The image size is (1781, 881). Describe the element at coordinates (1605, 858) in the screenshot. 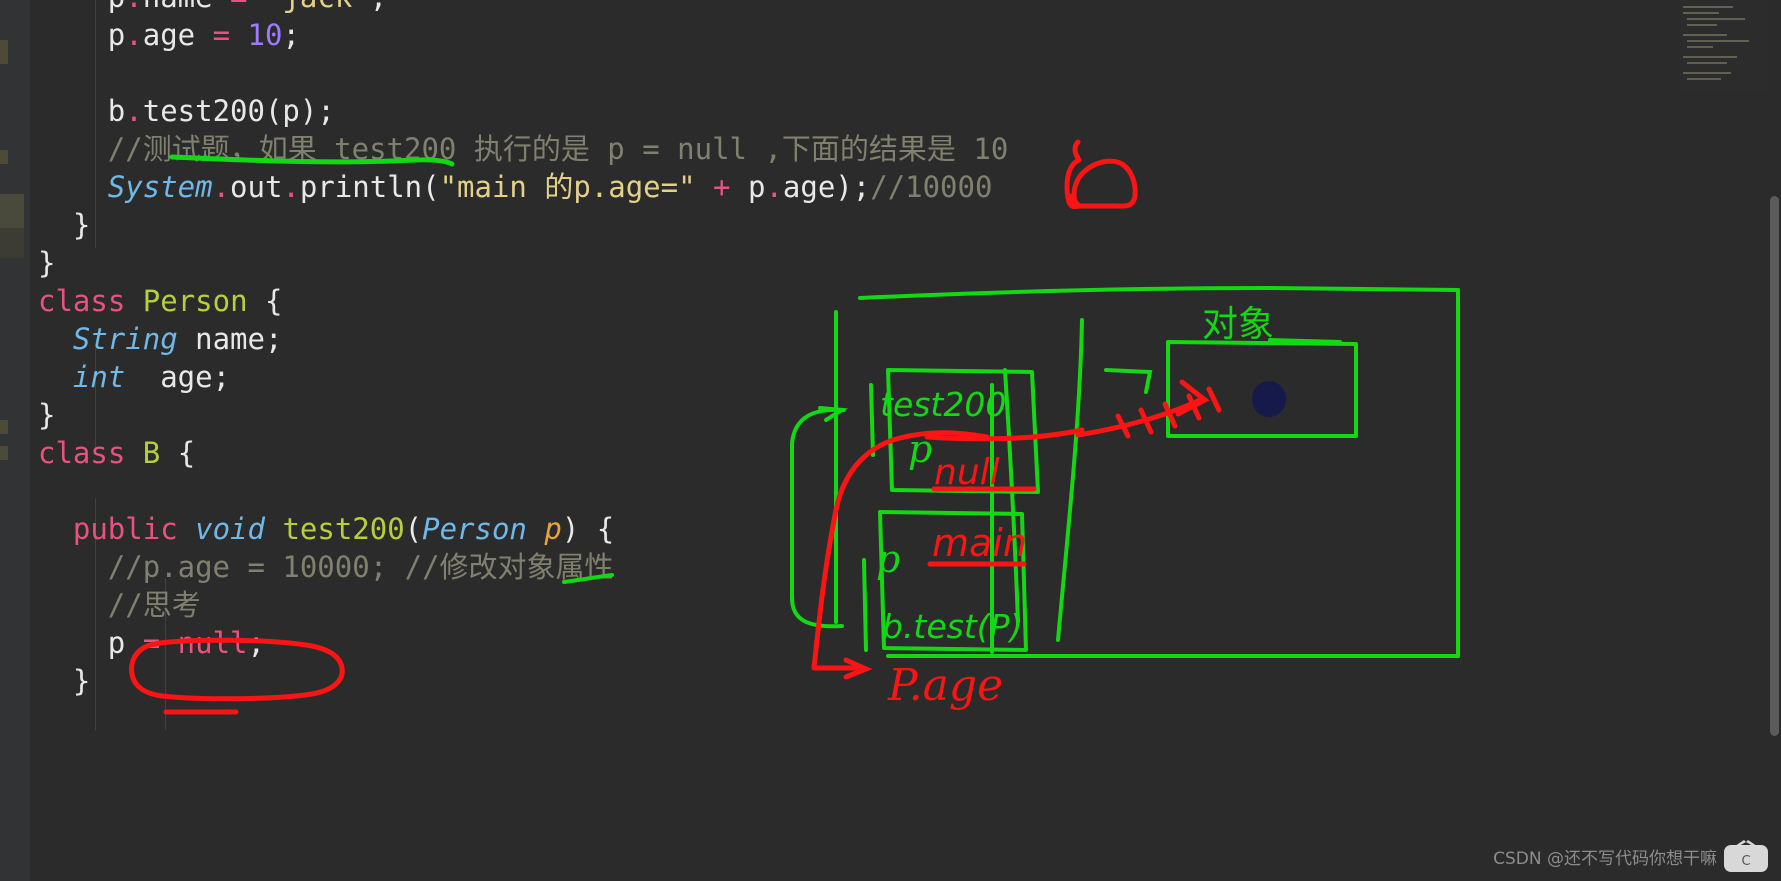

I see `watermark-text: CSDN @还不写代码你想干嘛` at that location.